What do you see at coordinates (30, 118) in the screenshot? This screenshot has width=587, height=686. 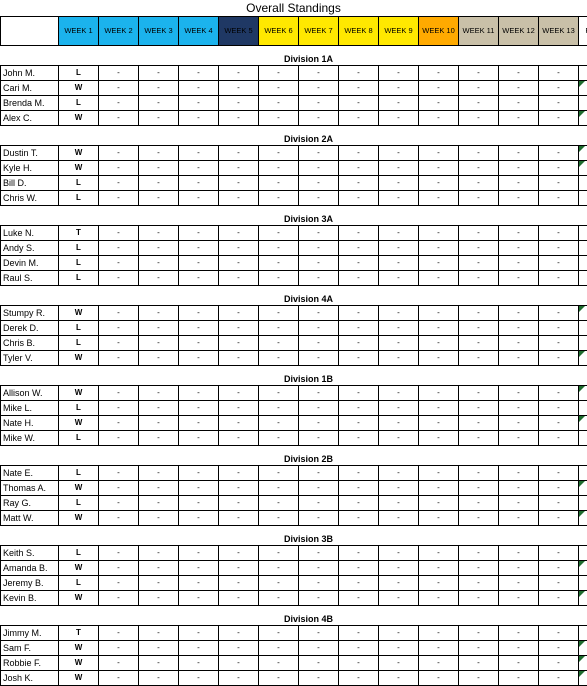 I see `player-name: Alex C.` at bounding box center [30, 118].